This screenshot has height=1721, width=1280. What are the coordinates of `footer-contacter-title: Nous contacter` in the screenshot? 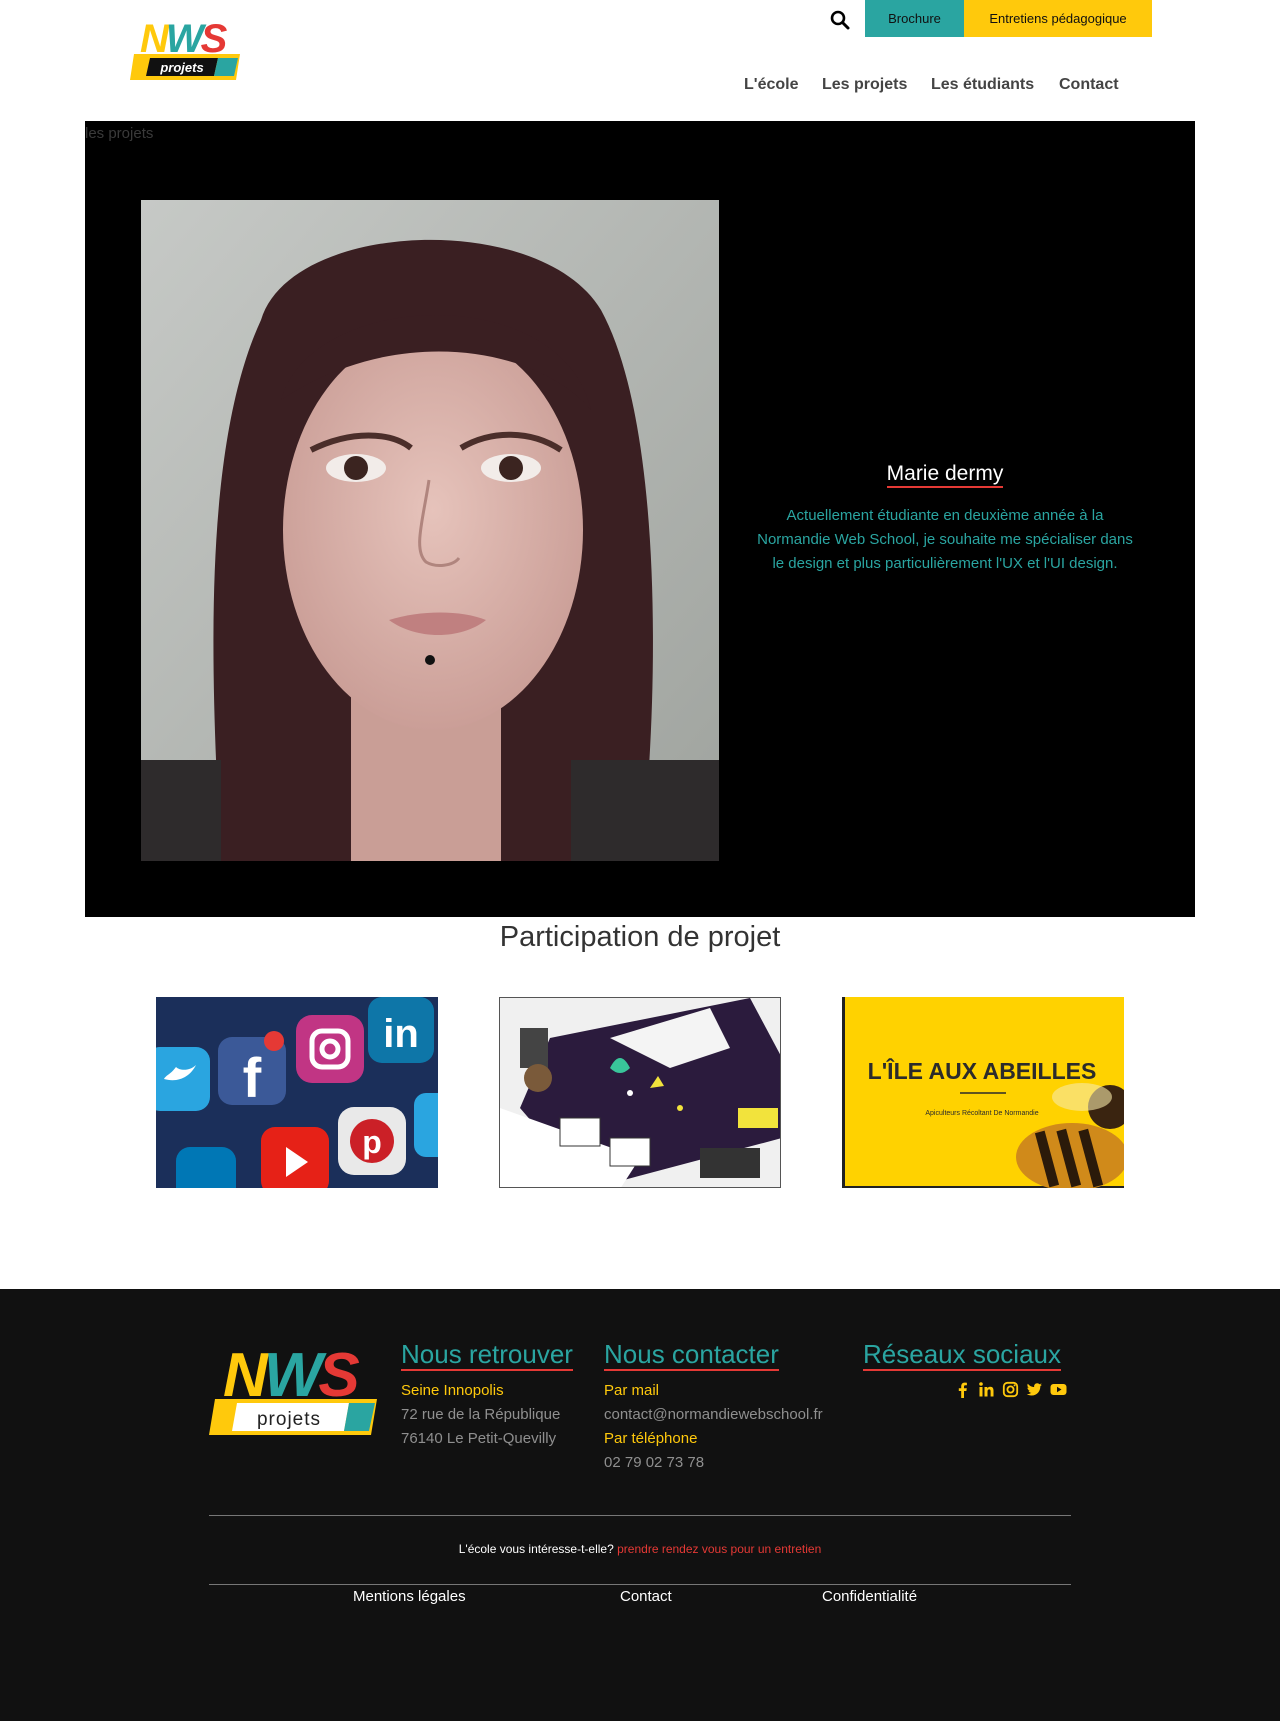 It's located at (691, 1355).